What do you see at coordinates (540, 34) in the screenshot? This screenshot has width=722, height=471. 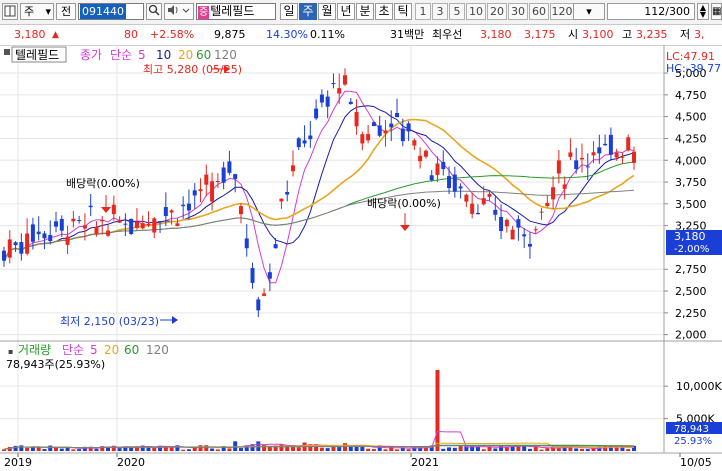 I see `best-bid: 3,175` at bounding box center [540, 34].